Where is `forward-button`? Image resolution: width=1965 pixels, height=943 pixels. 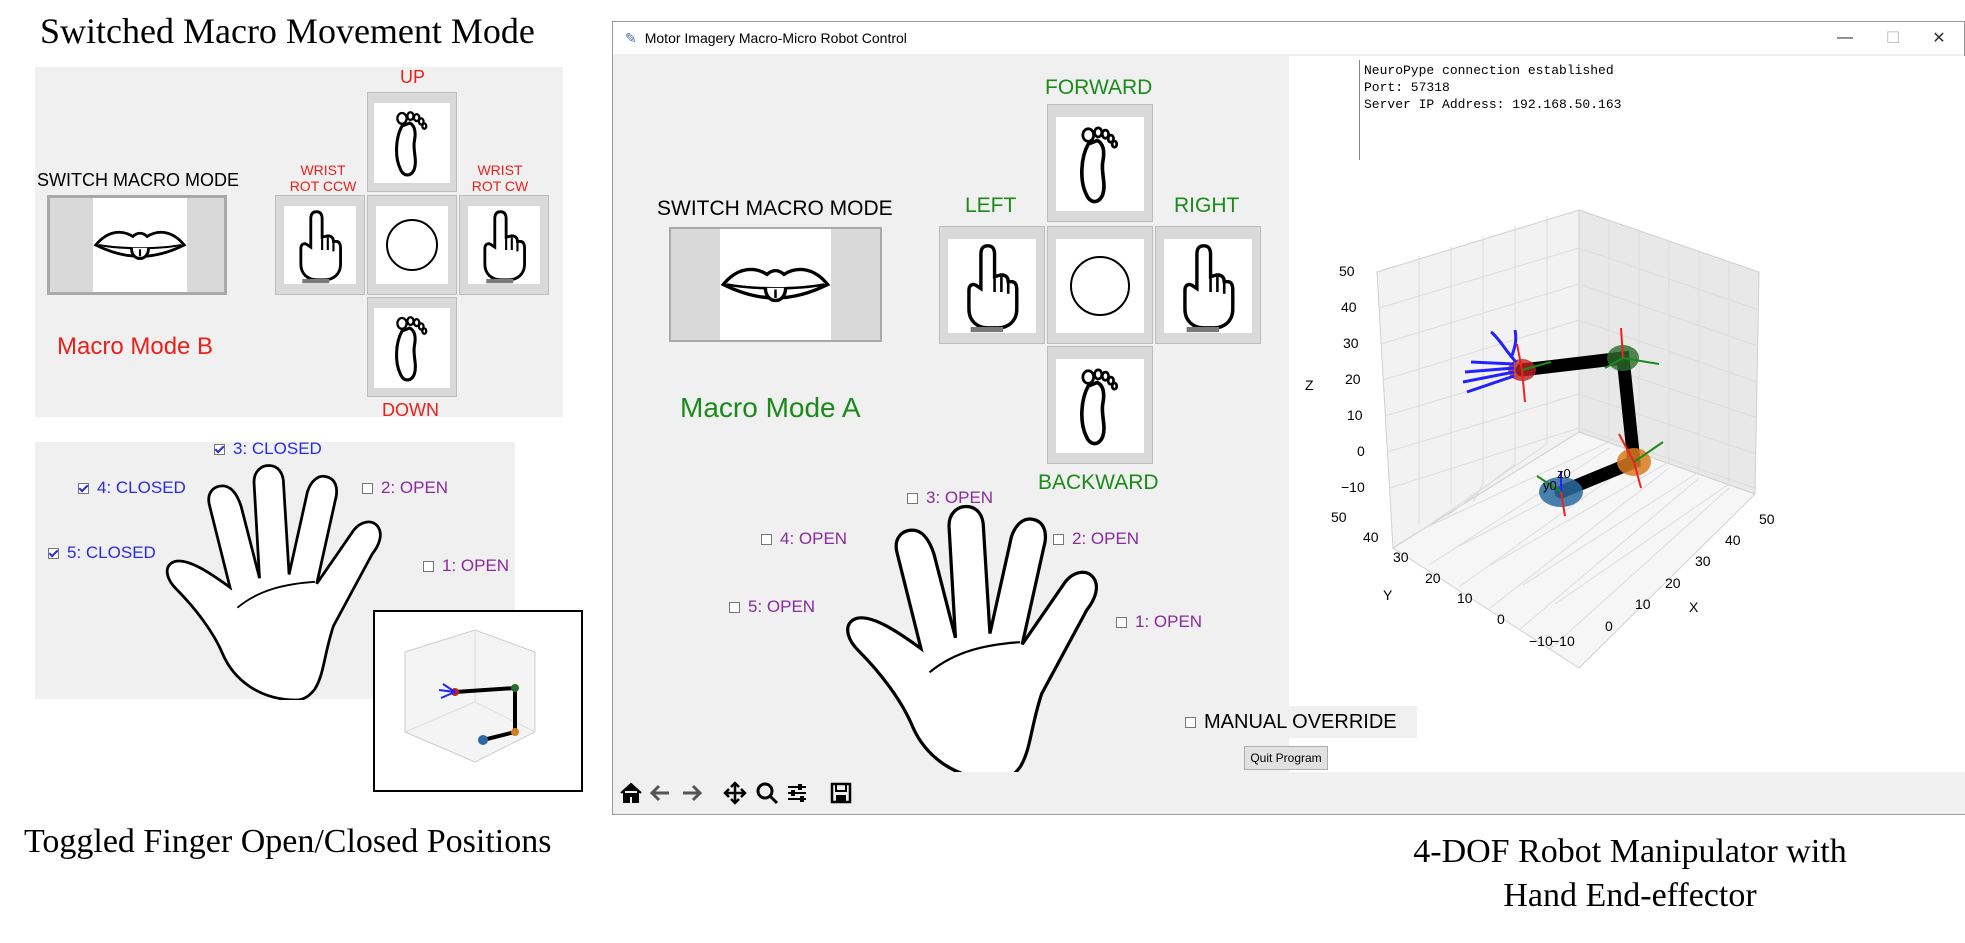
forward-button is located at coordinates (1100, 163).